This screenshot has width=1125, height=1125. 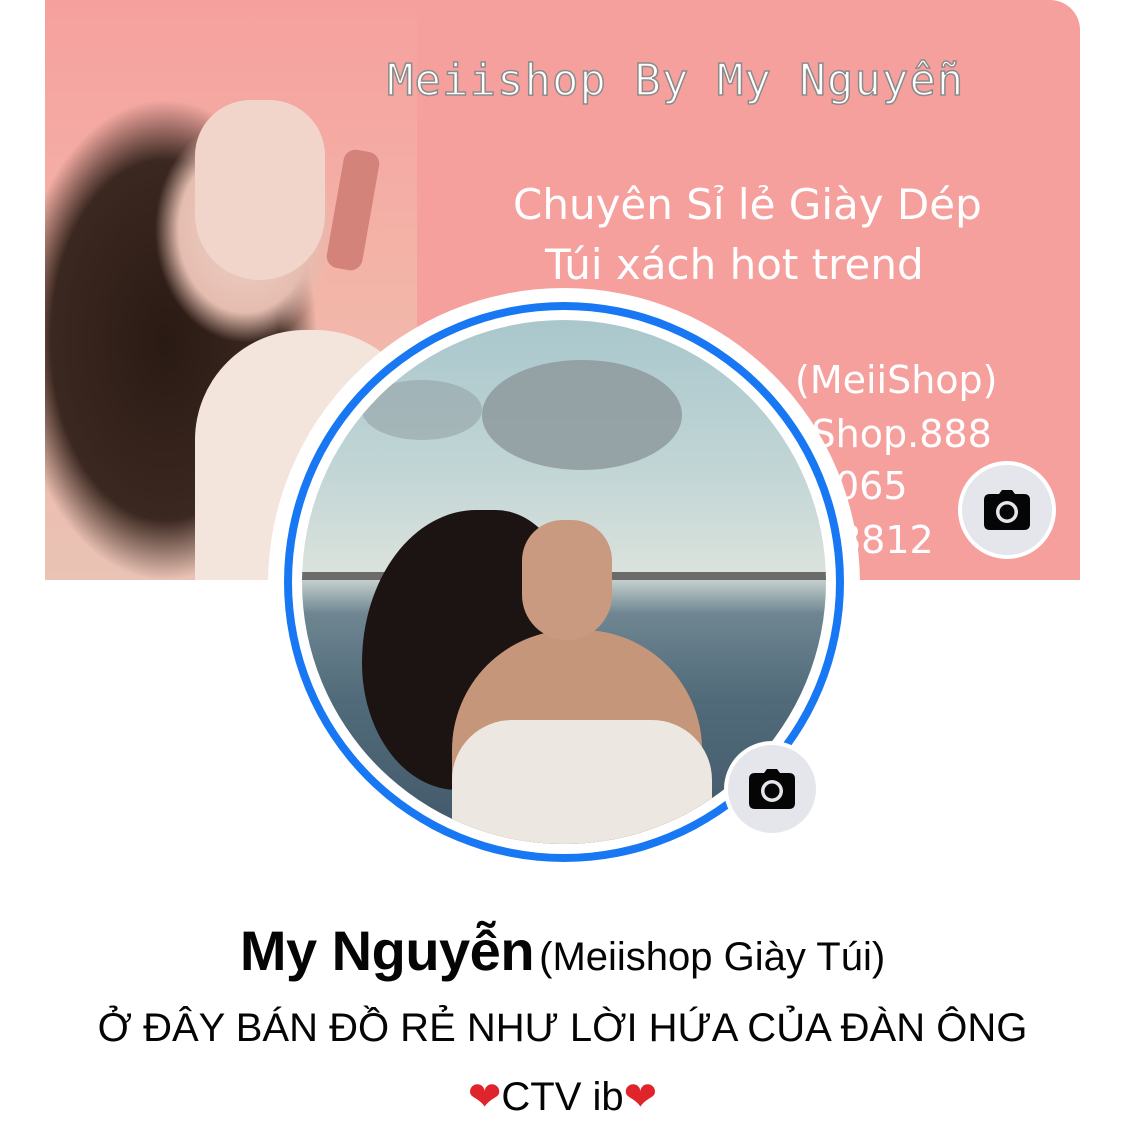 I want to click on profile-bio-text: CTV ib, so click(x=562, y=1097).